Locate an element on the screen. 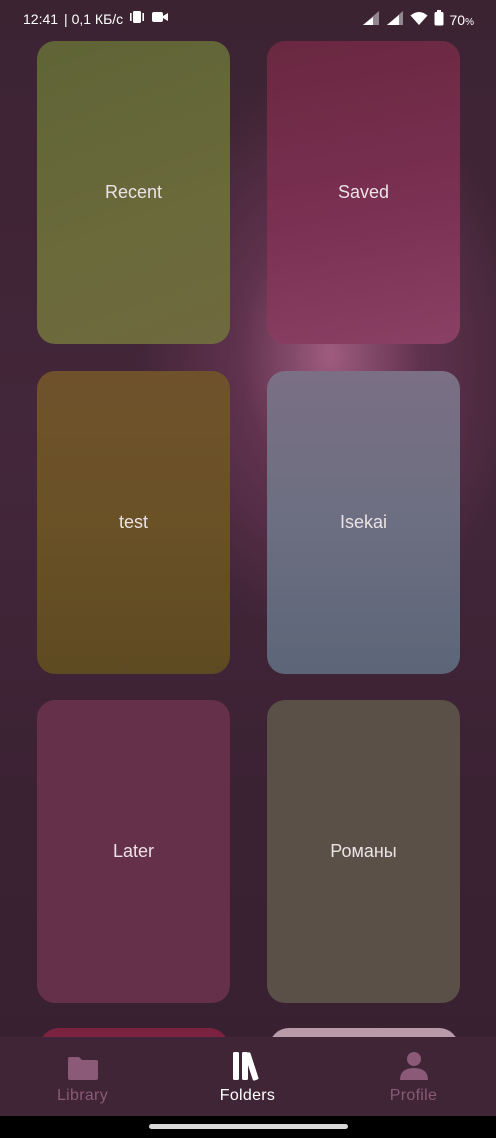 This screenshot has width=496, height=1138. status-right: 70% is located at coordinates (418, 19).